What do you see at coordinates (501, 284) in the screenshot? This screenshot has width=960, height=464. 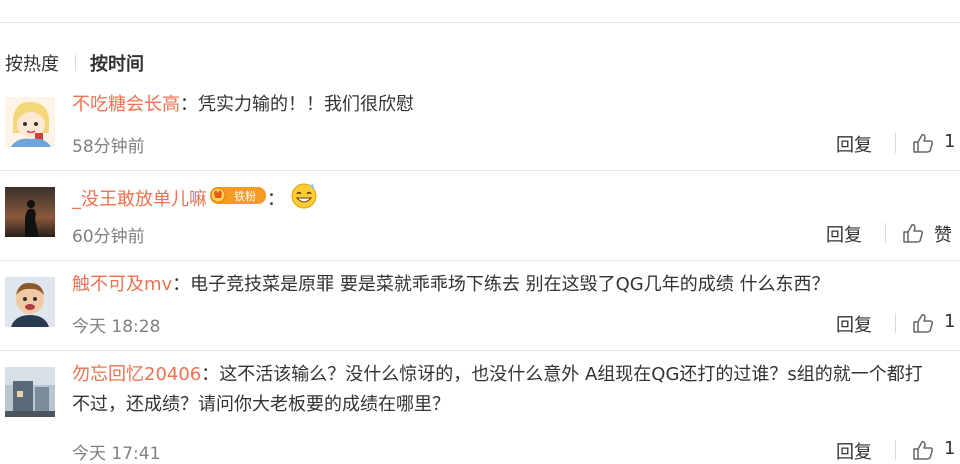 I see `comment-text: ：电子竞技菜是原罪 要是菜就乖乖场下练去 别在这毁了QG几年的成绩 什么东西？` at bounding box center [501, 284].